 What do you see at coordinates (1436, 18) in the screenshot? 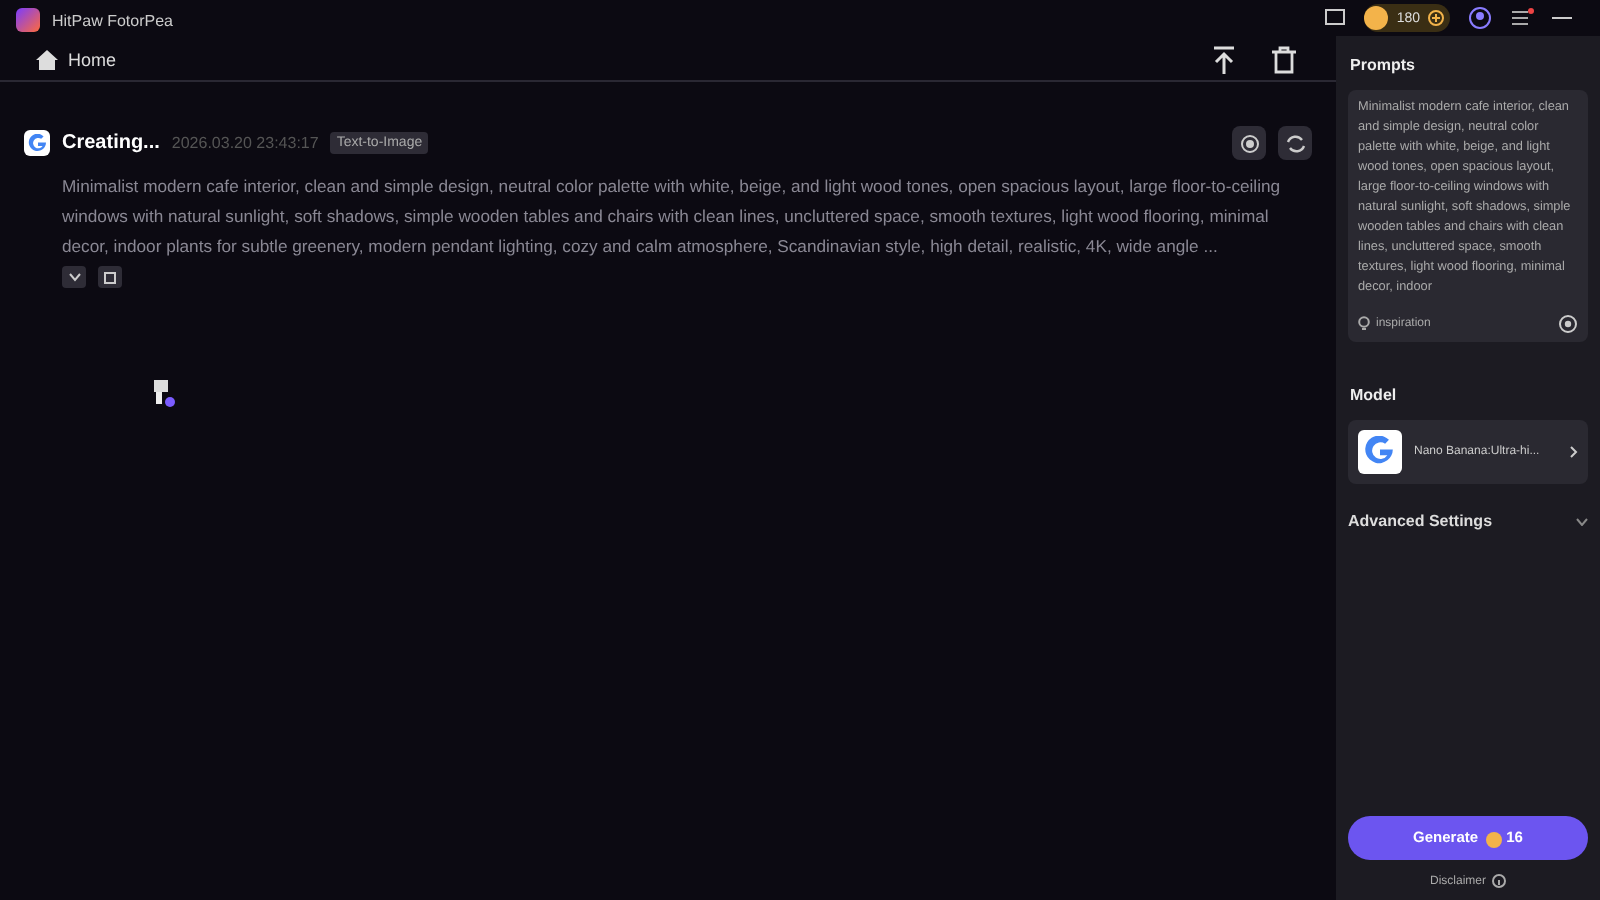
I see `plus-icon` at bounding box center [1436, 18].